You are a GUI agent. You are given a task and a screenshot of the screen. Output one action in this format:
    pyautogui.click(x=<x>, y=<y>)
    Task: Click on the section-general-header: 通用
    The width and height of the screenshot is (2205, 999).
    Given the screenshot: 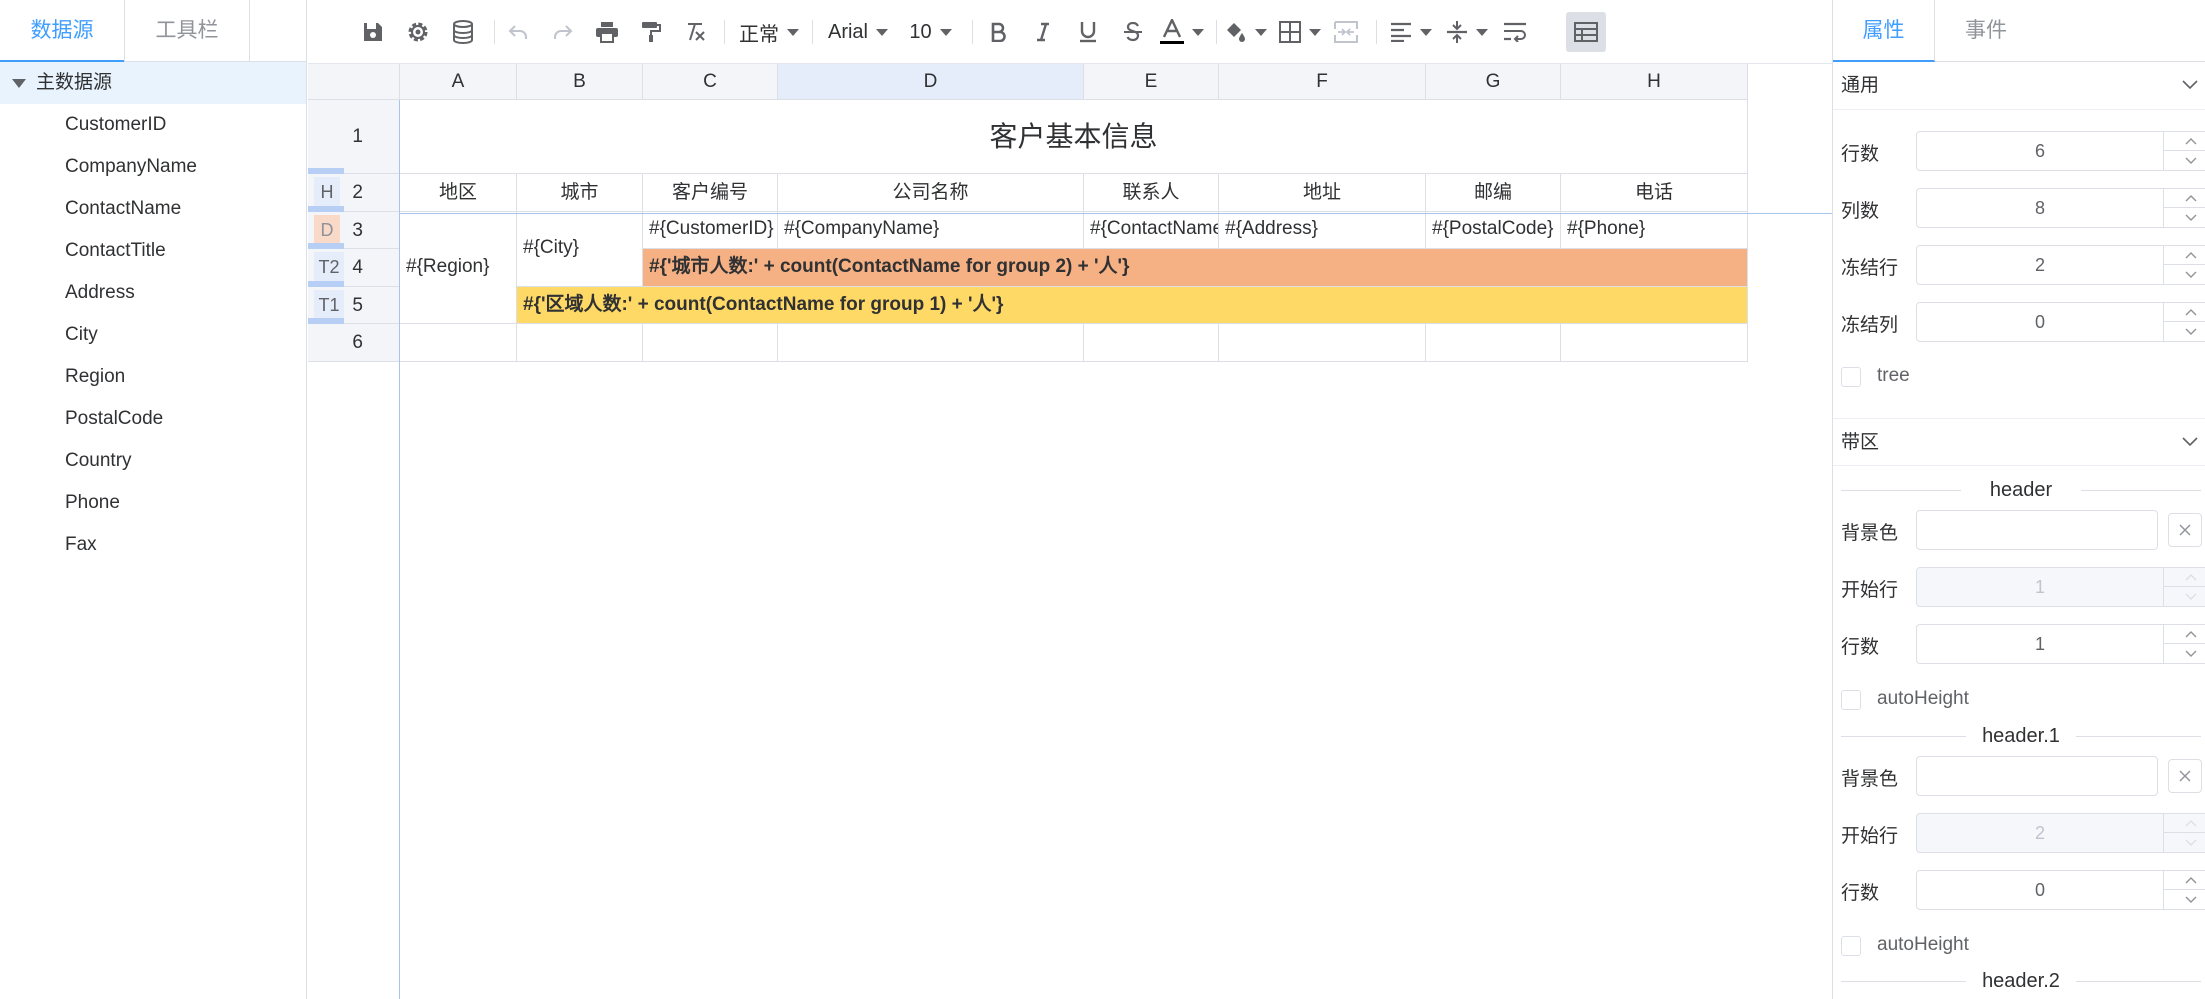 What is the action you would take?
    pyautogui.click(x=2019, y=86)
    